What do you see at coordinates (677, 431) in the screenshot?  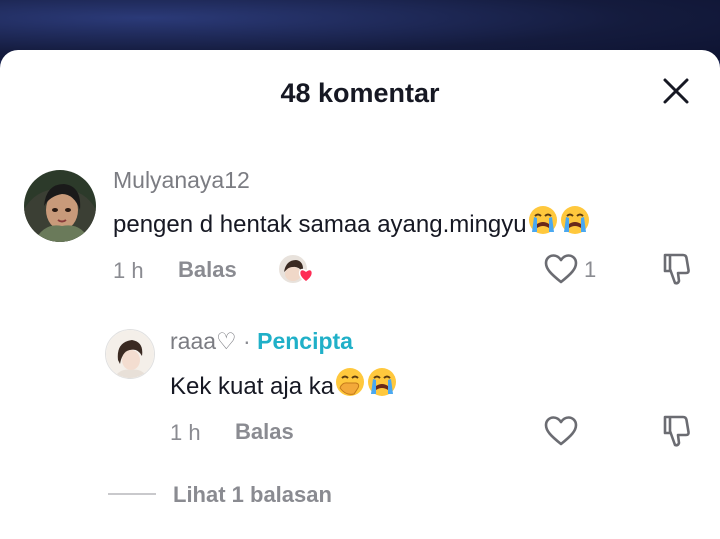 I see `reply-dislike-icon` at bounding box center [677, 431].